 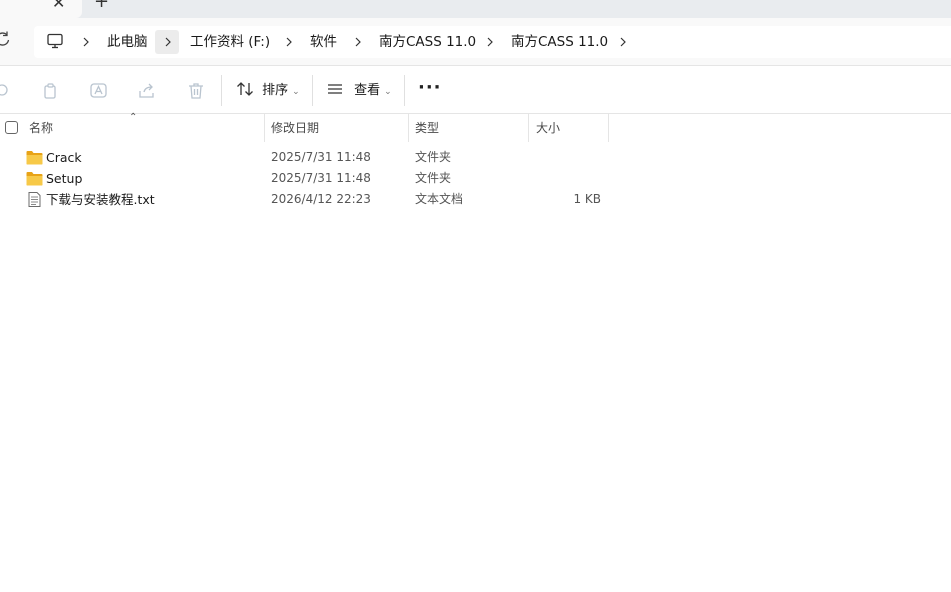 What do you see at coordinates (321, 199) in the screenshot?
I see `file-modified: 2026/4/12 22:23` at bounding box center [321, 199].